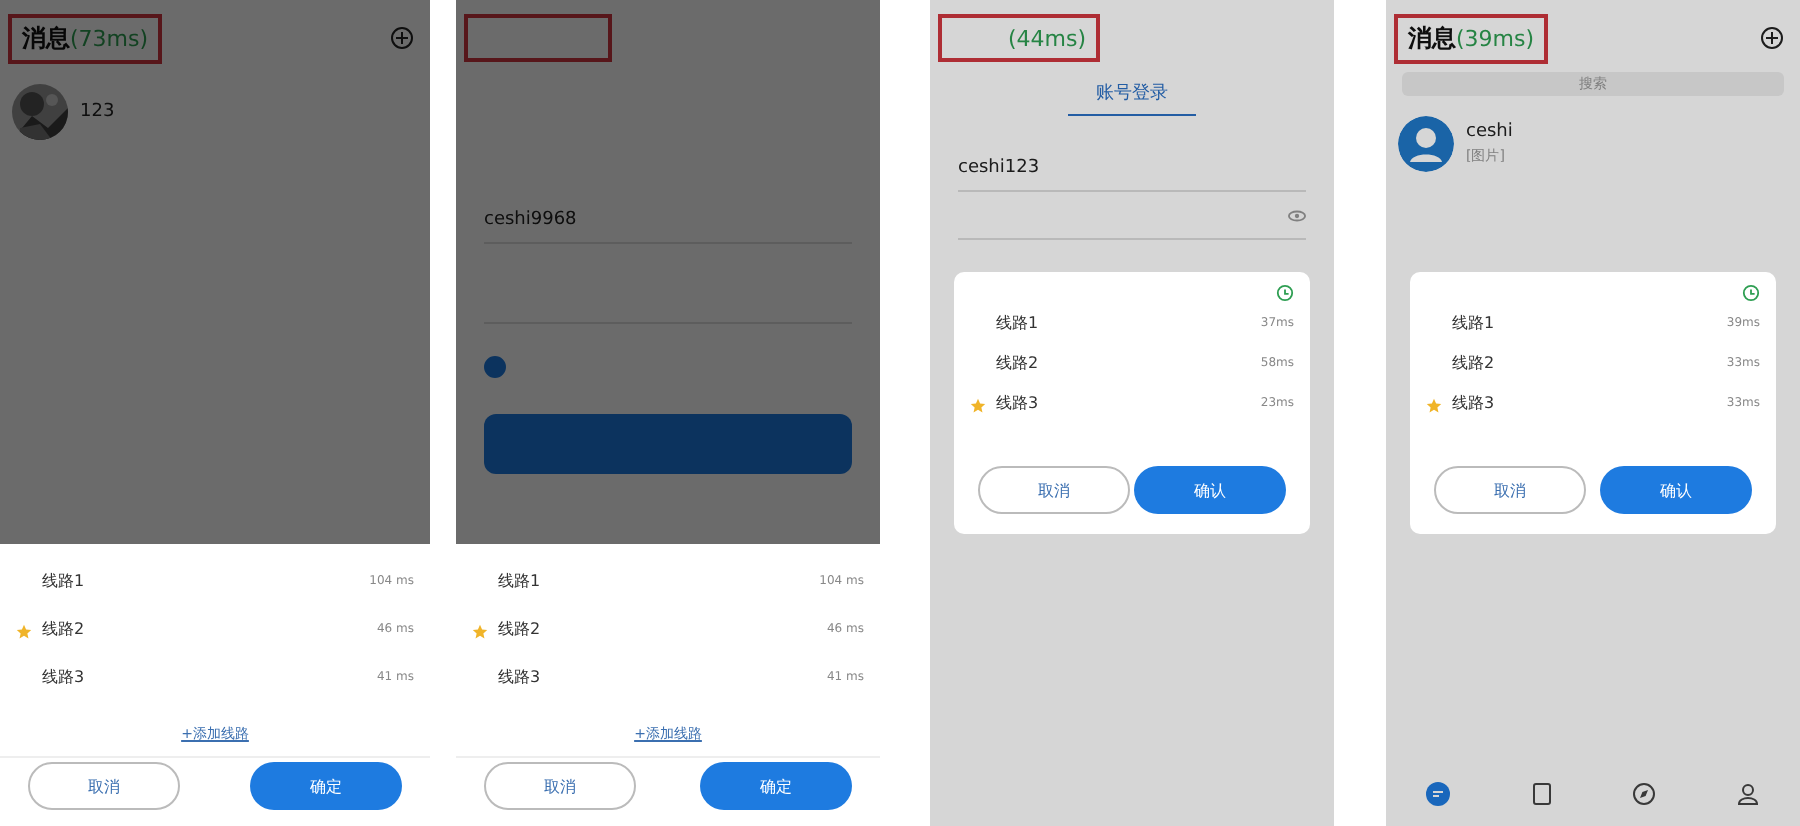 This screenshot has width=1800, height=826. I want to click on username-field: ceshi123, so click(1132, 168).